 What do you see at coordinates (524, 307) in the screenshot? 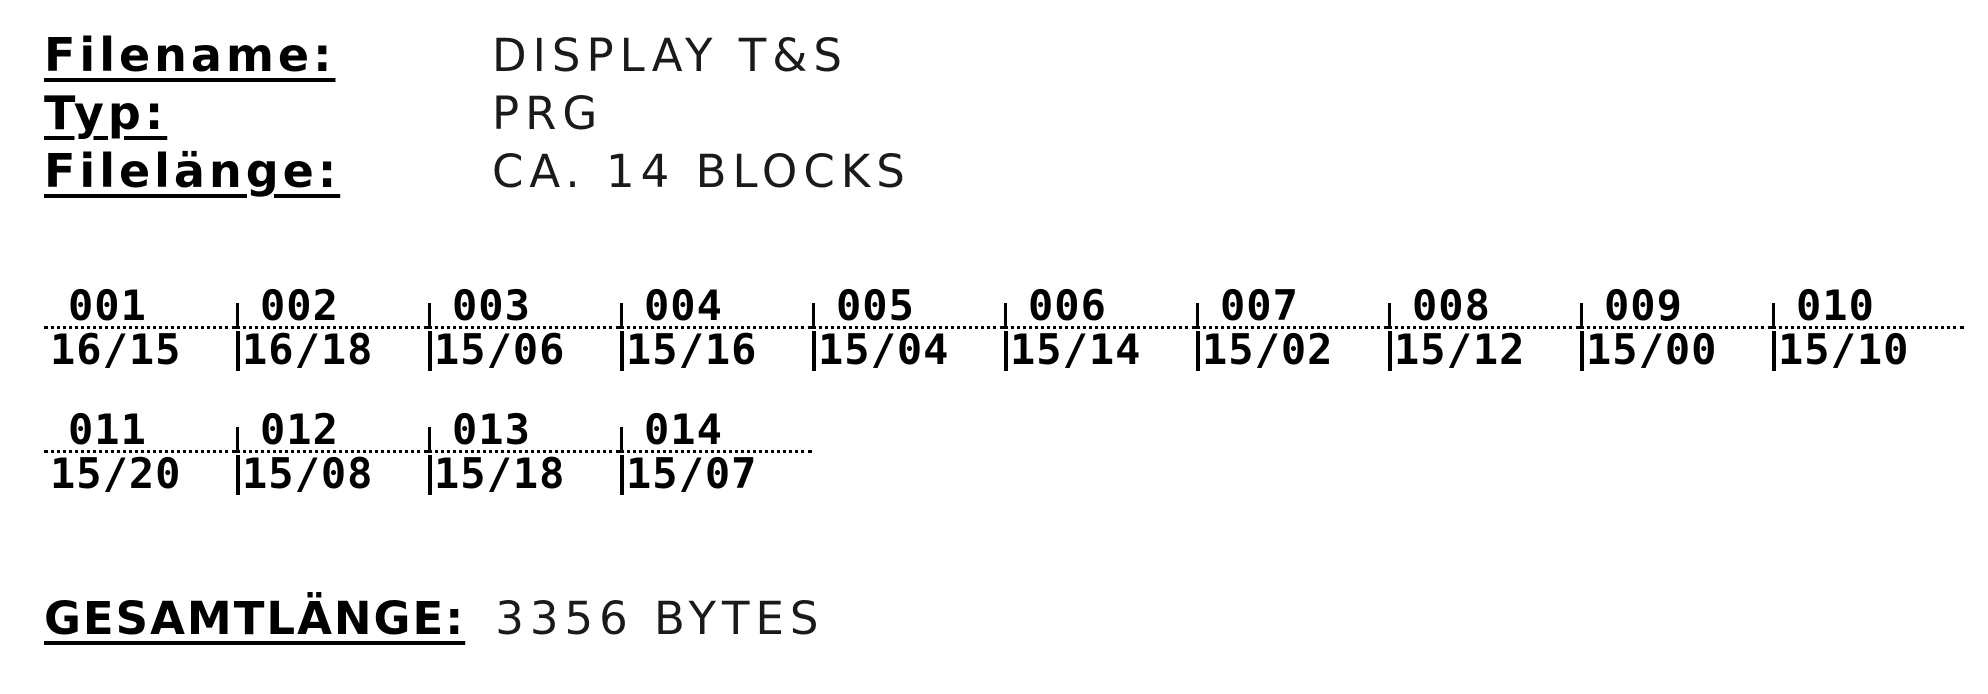
I see `block-number: 003` at bounding box center [524, 307].